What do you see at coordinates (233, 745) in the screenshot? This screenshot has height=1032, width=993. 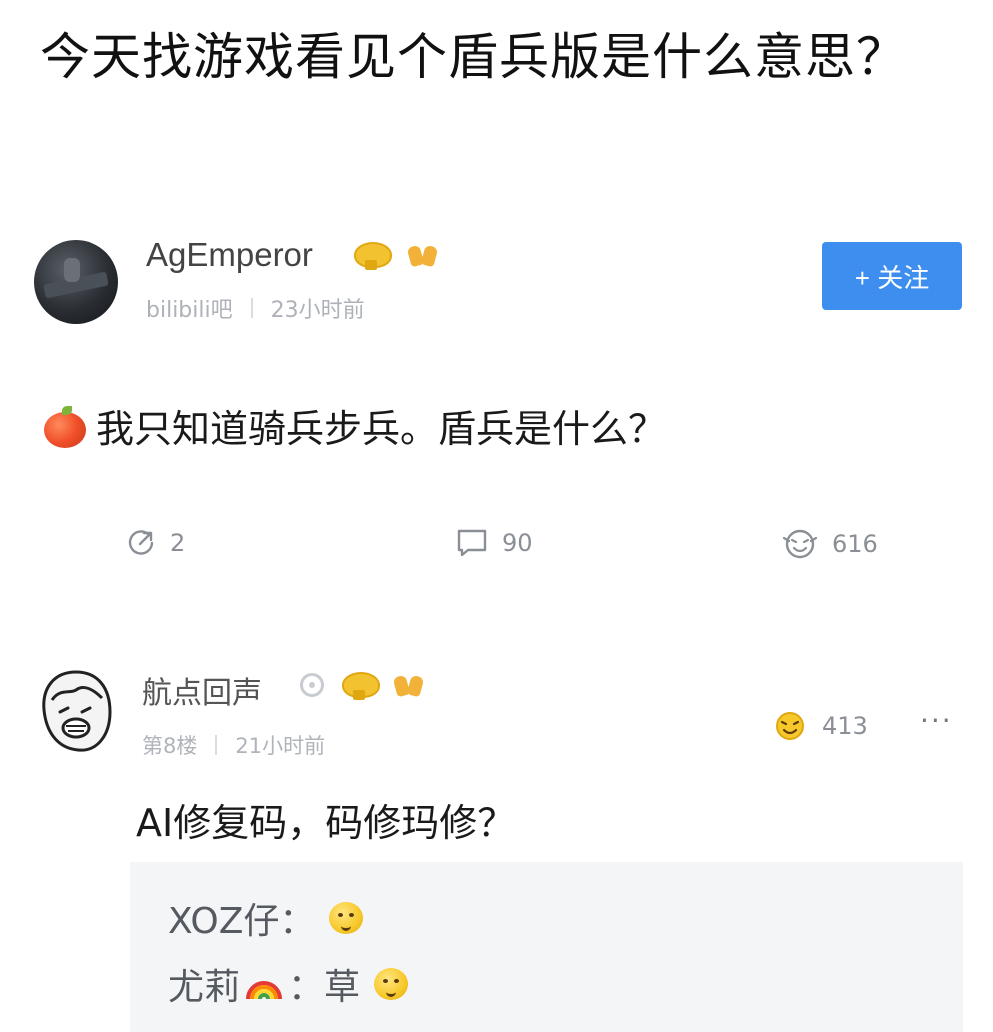 I see `comment-meta: 第8楼 21小时前` at bounding box center [233, 745].